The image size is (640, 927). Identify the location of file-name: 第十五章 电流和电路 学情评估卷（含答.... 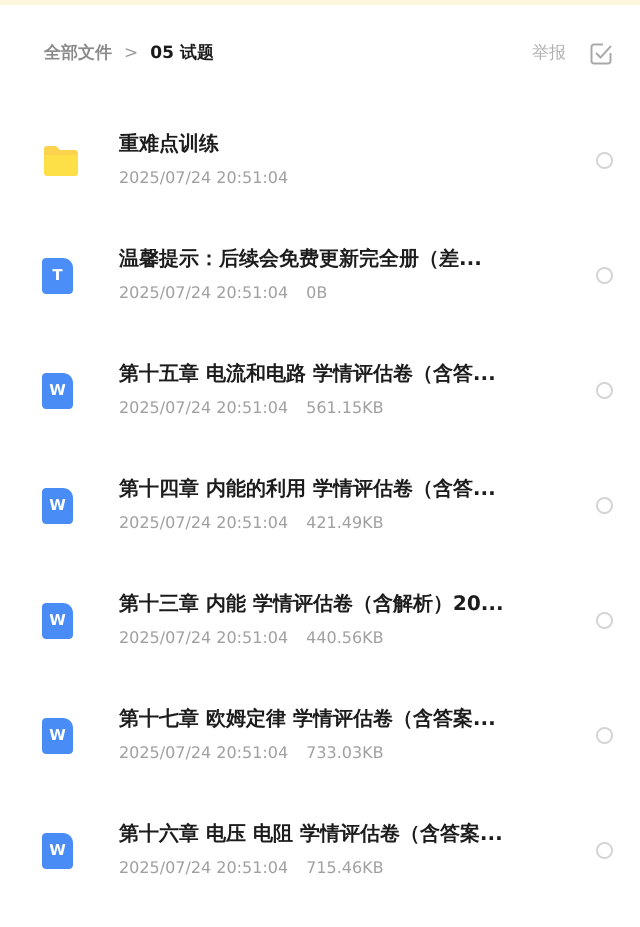
(357, 373).